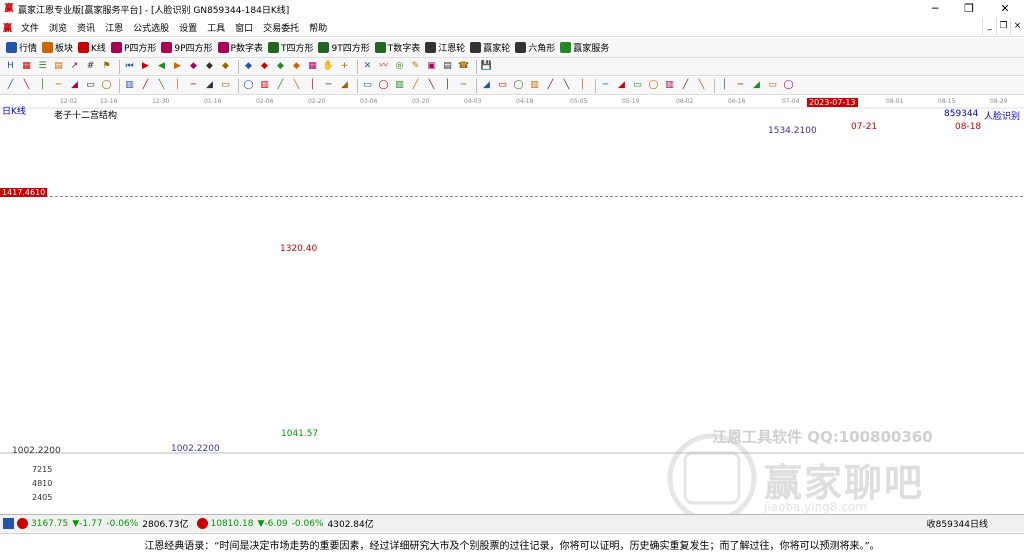 Image resolution: width=1024 pixels, height=554 pixels. Describe the element at coordinates (431, 66) in the screenshot. I see `calc-icon: ▣` at that location.